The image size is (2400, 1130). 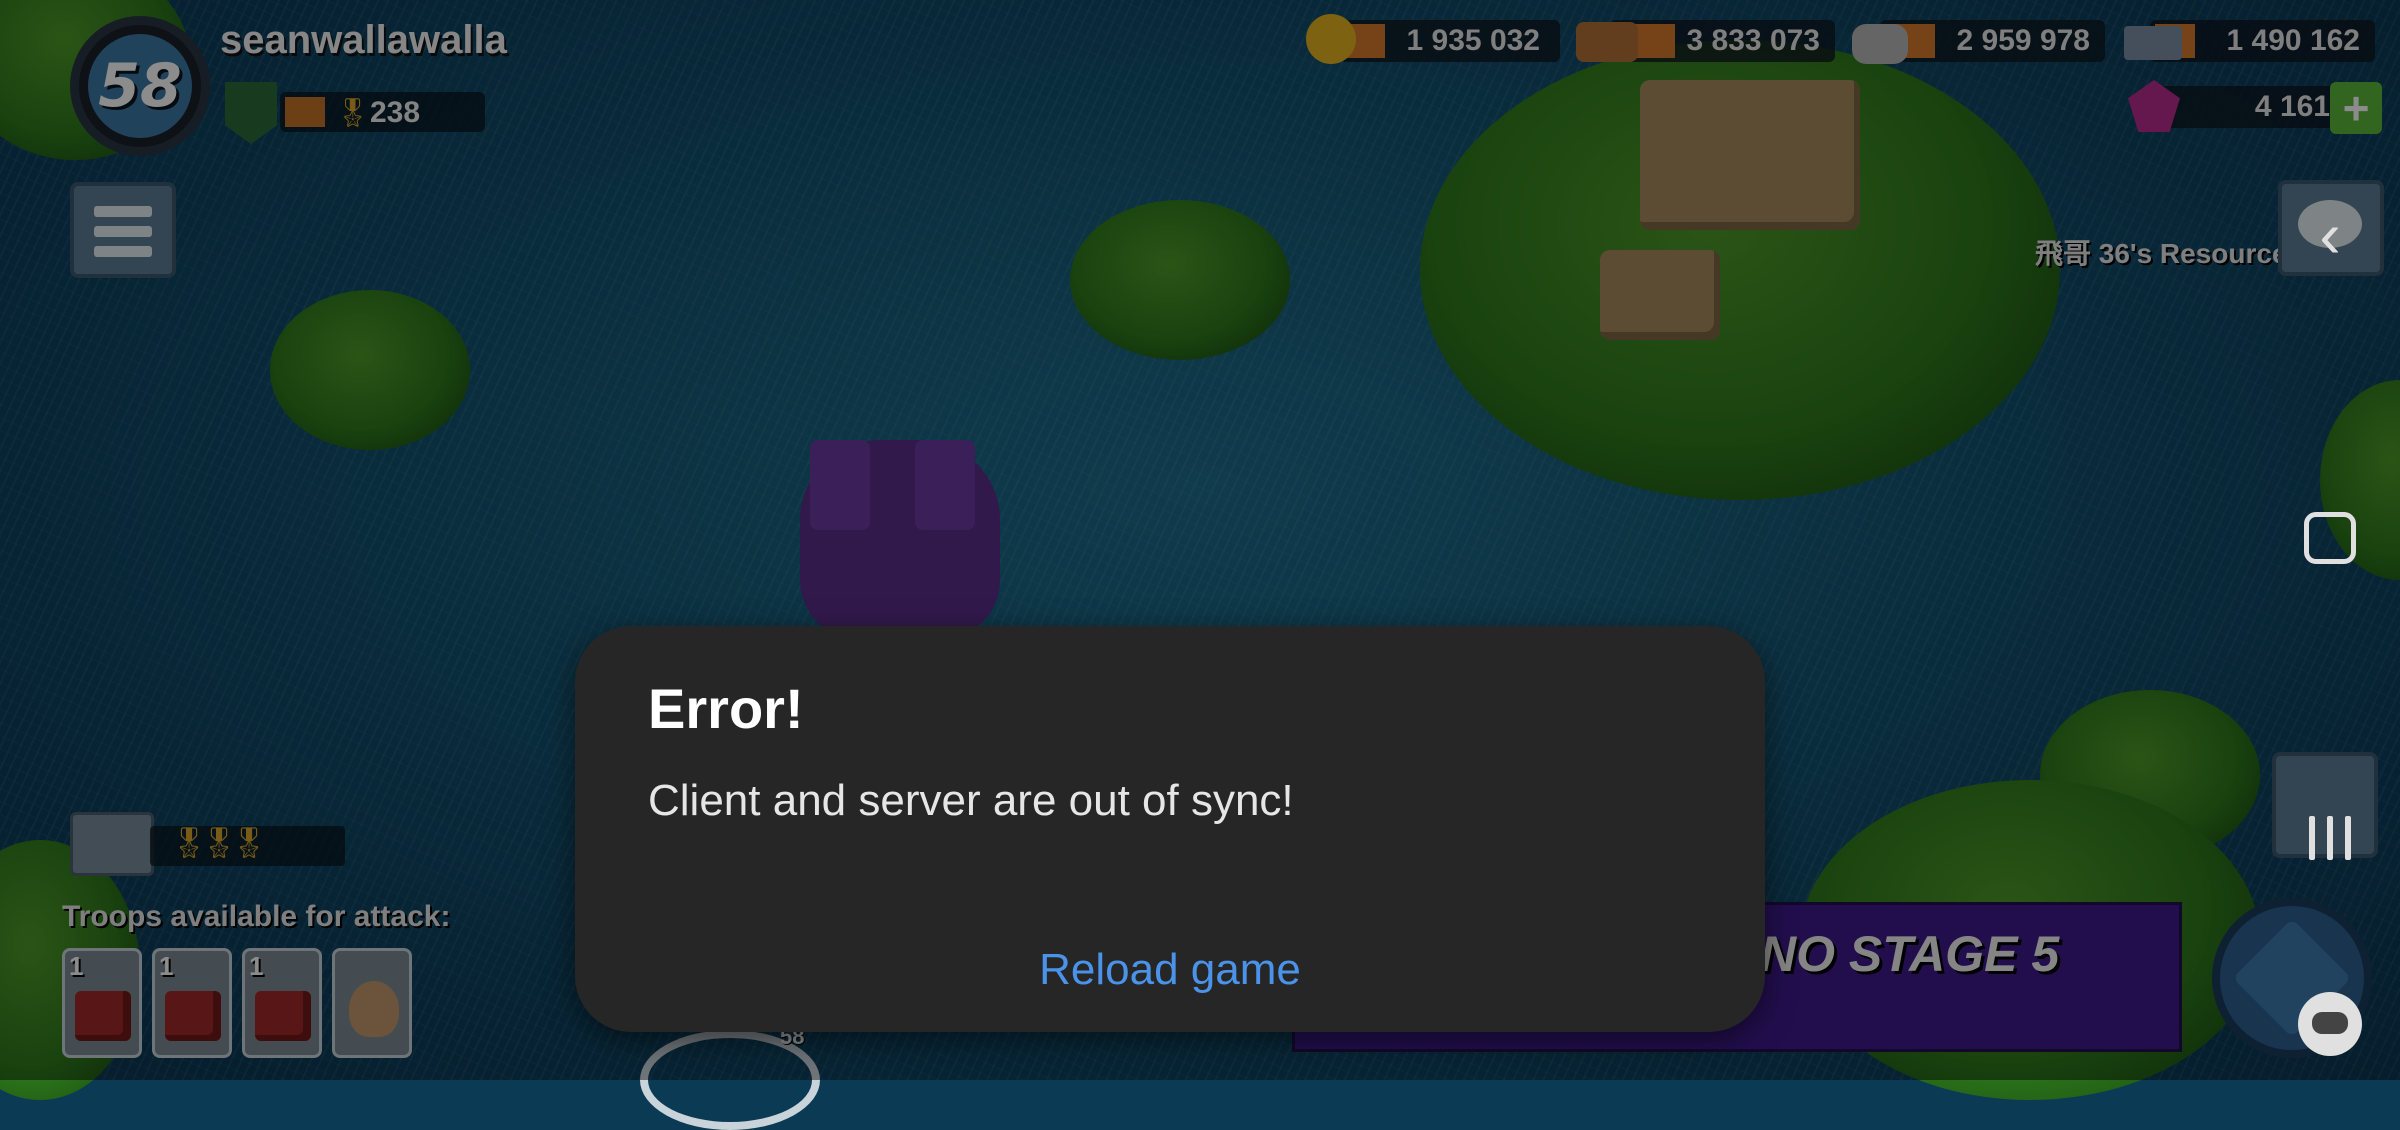 What do you see at coordinates (971, 800) in the screenshot?
I see `dialog-message: Client and server are out of sync!` at bounding box center [971, 800].